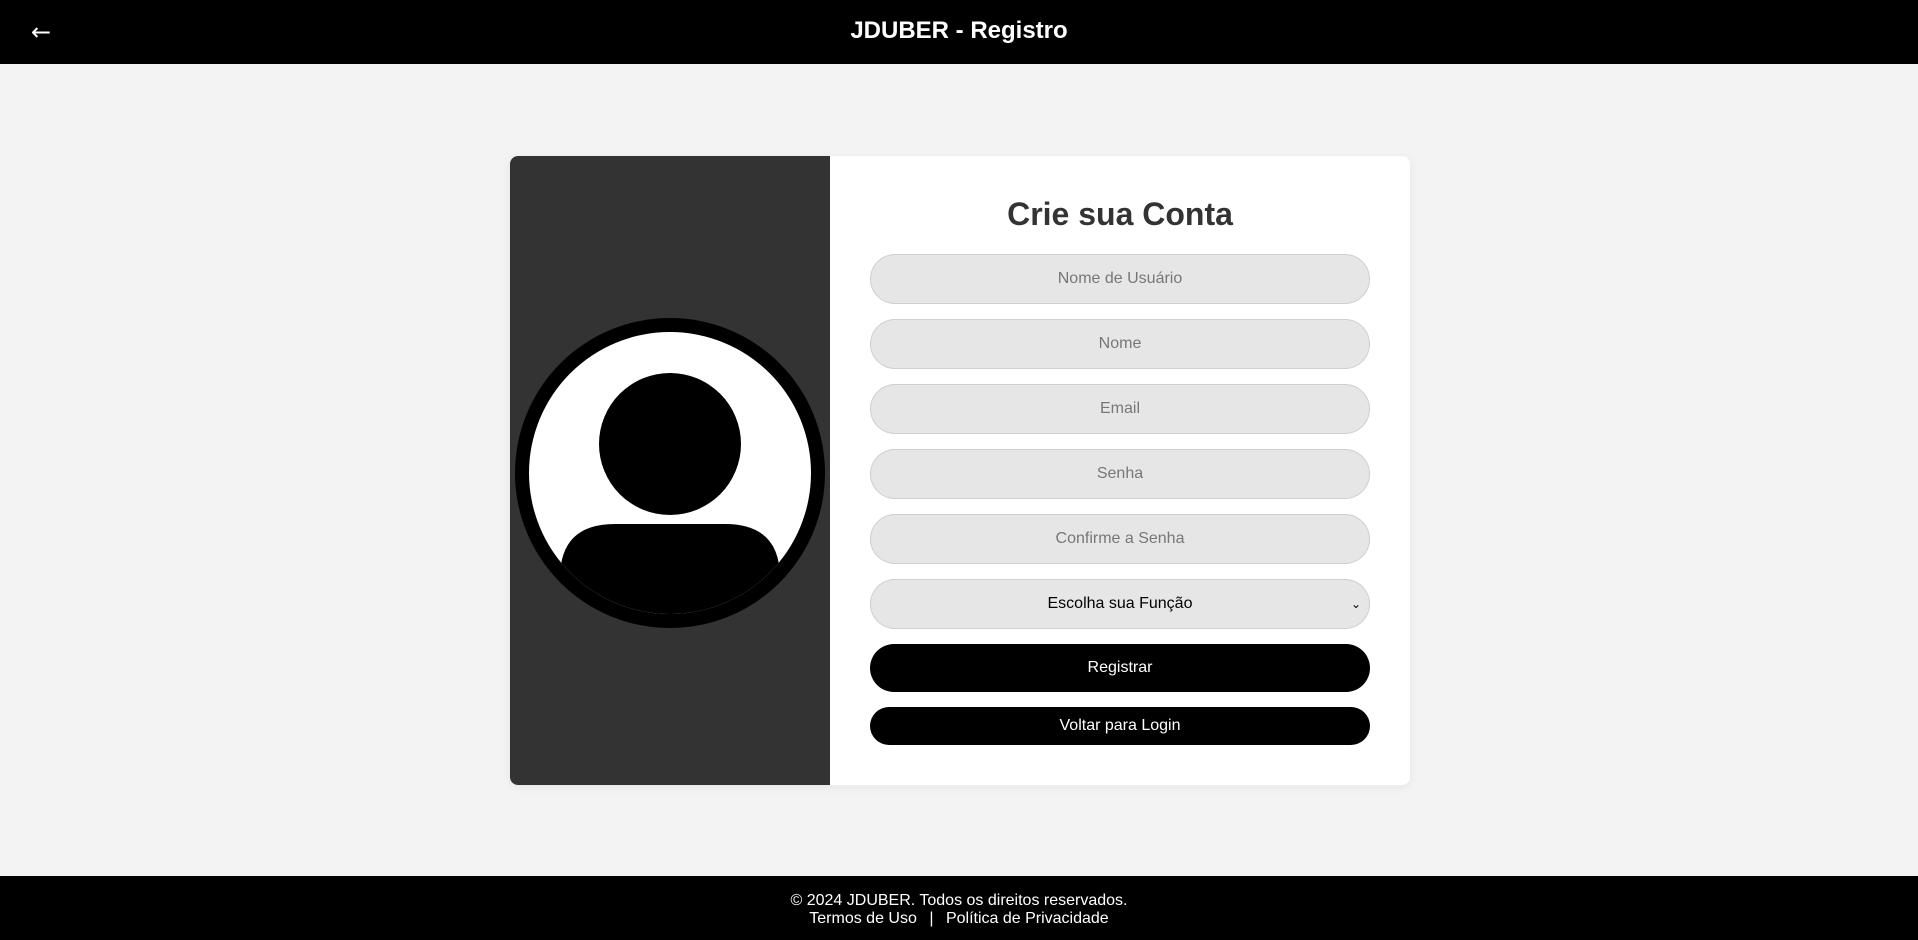 Image resolution: width=1918 pixels, height=940 pixels. I want to click on footer-links: Termos de Uso | Política de Privacidade, so click(959, 919).